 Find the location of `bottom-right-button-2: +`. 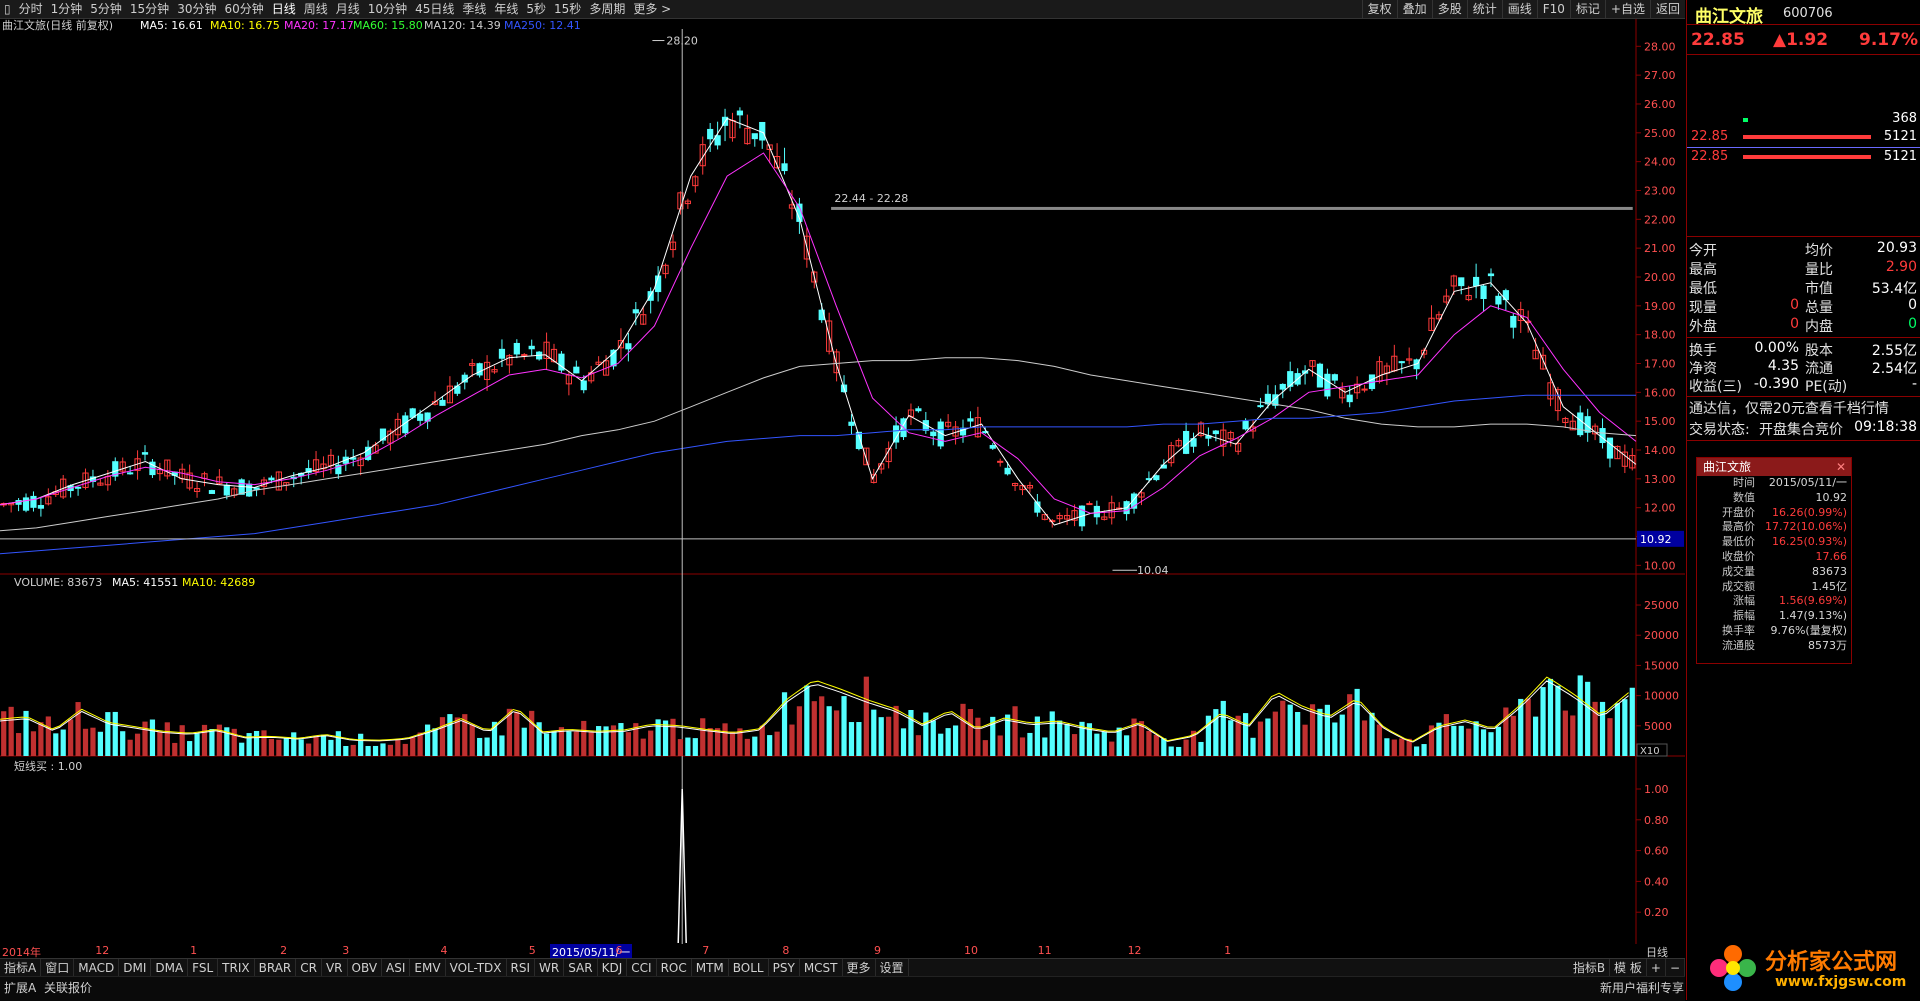

bottom-right-button-2: + is located at coordinates (1656, 968).